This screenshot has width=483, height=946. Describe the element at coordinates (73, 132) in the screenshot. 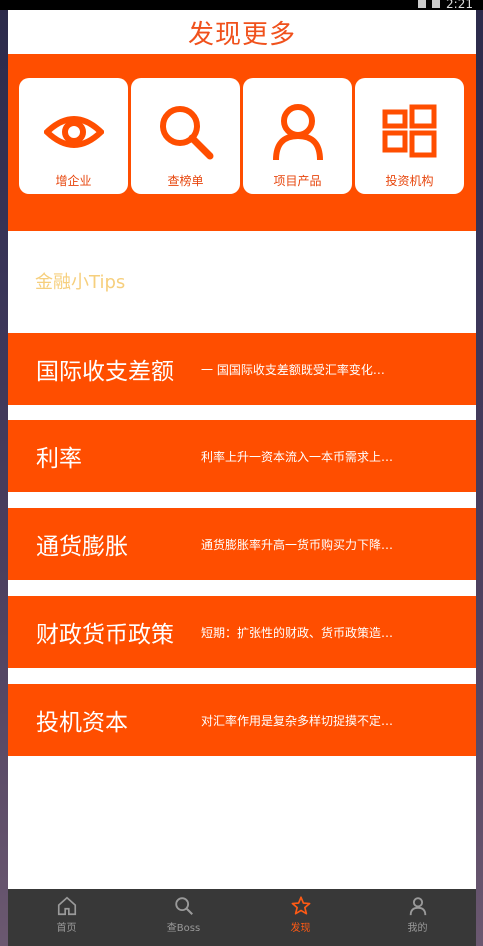

I see `eye-icon` at that location.